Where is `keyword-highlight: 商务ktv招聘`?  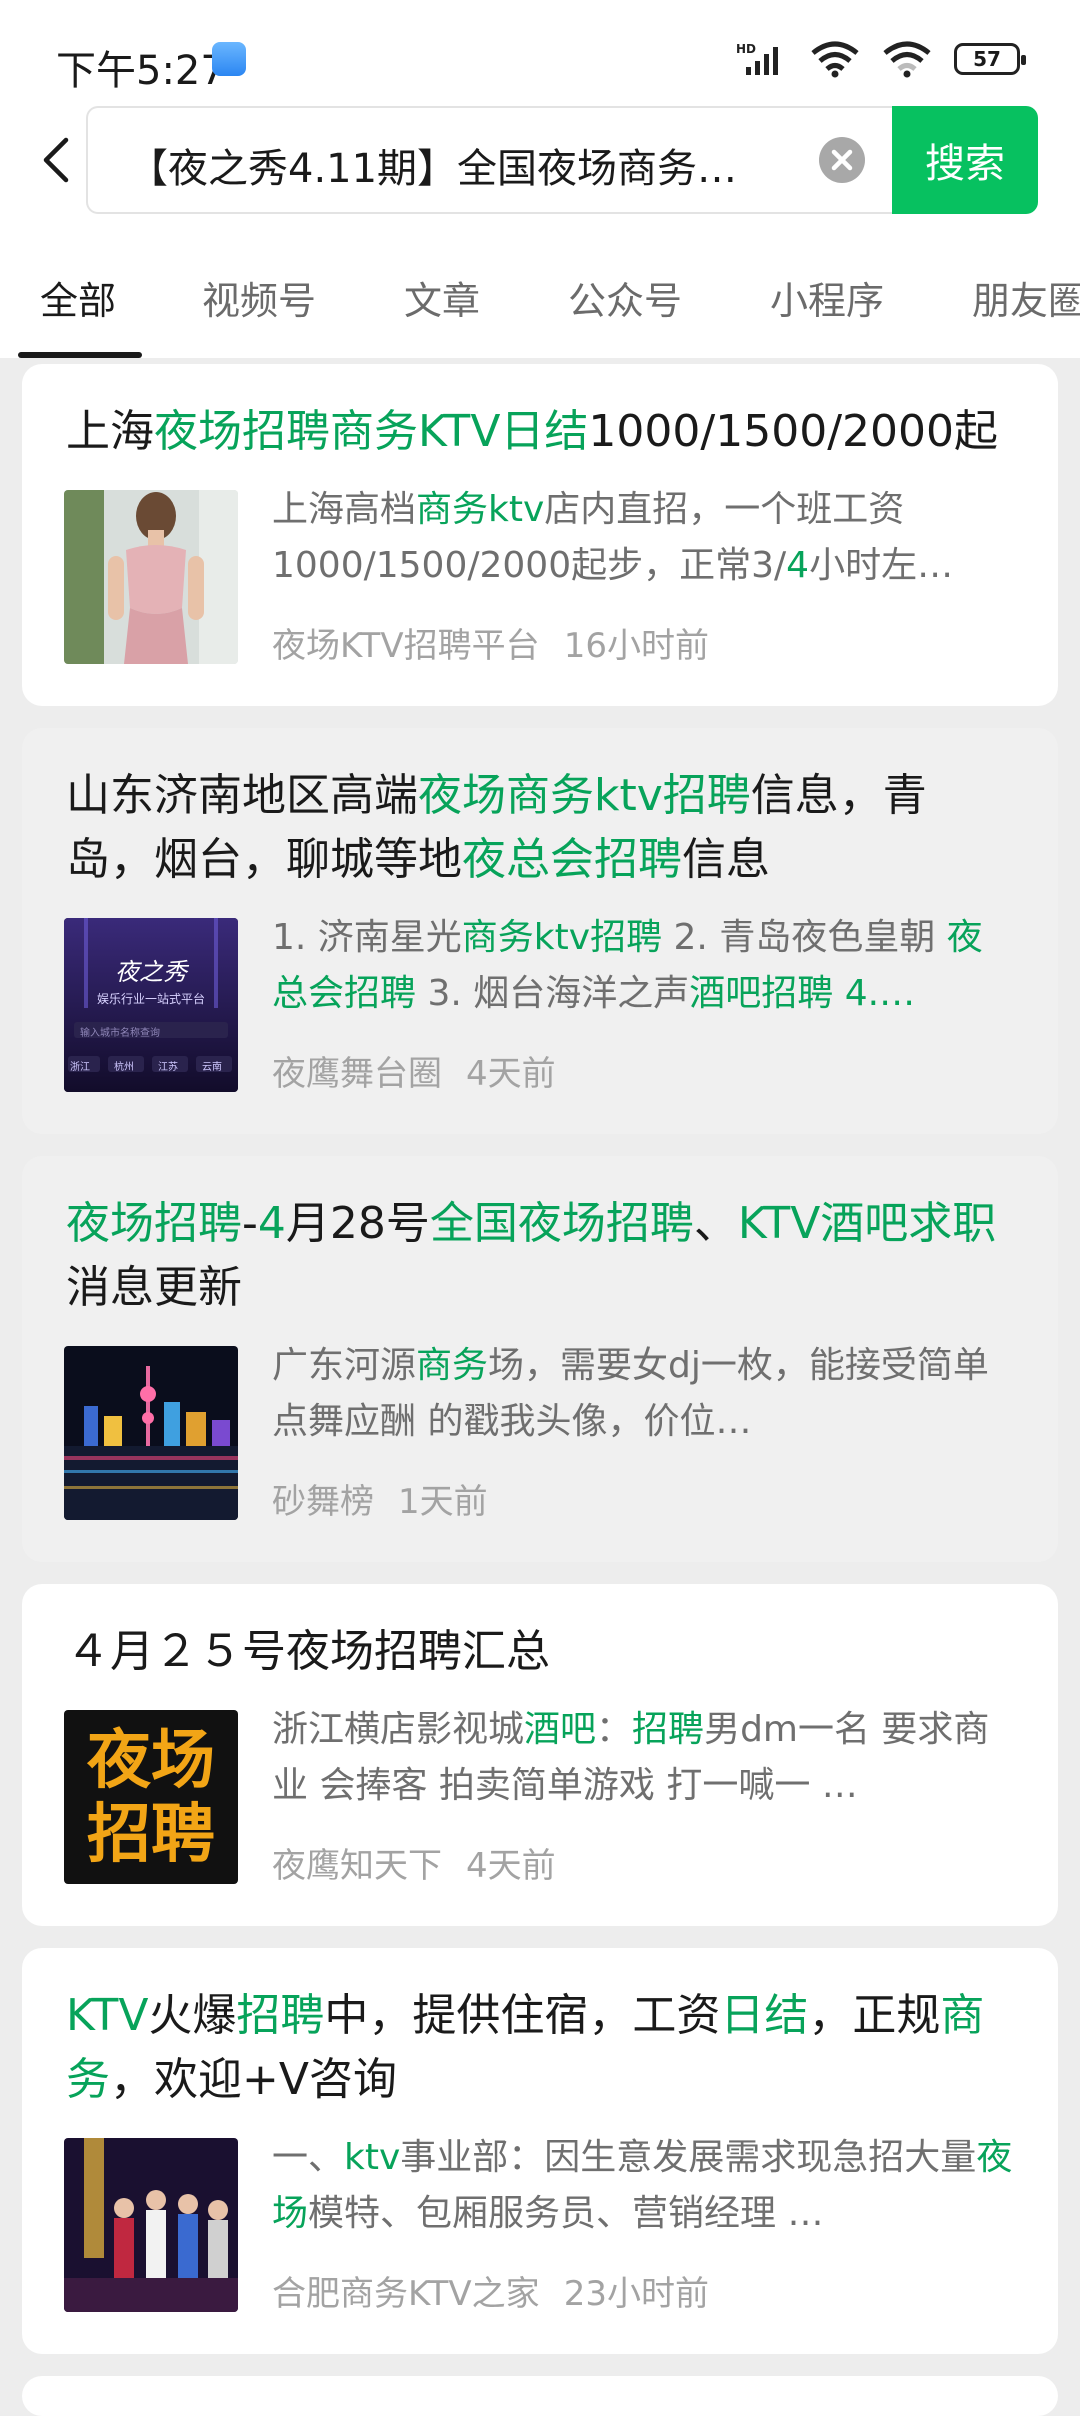
keyword-highlight: 商务ktv招聘 is located at coordinates (562, 937).